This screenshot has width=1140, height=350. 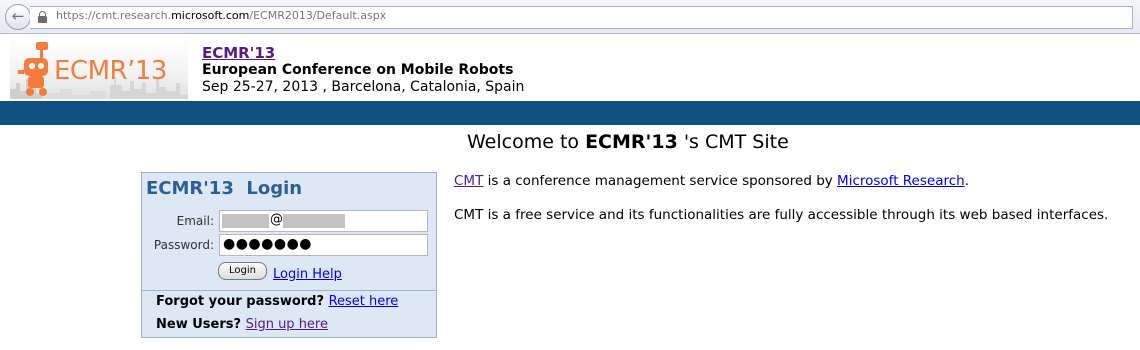 What do you see at coordinates (238, 53) in the screenshot?
I see `conference-short-name-link: ECMR'13` at bounding box center [238, 53].